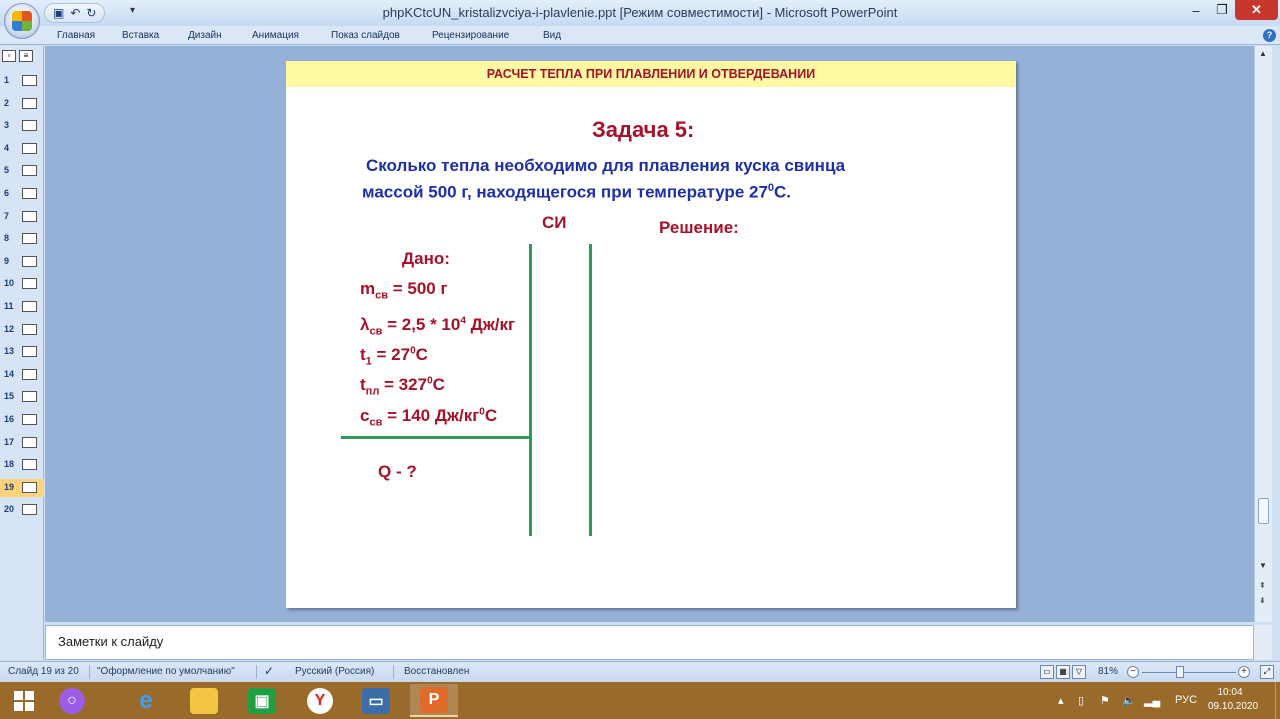  Describe the element at coordinates (365, 35) in the screenshot. I see `tab-slideshow: Показ слайдов` at that location.